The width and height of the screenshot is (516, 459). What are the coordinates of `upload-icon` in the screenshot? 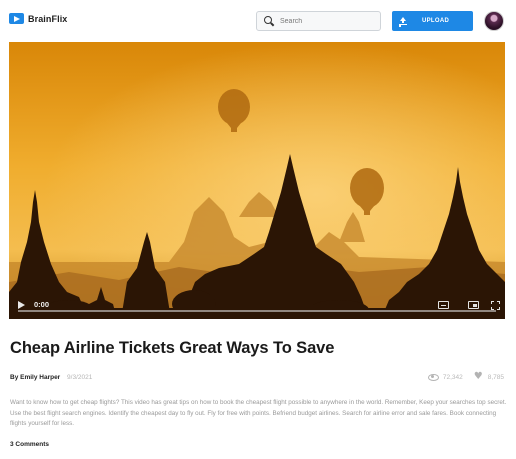 It's located at (403, 21).